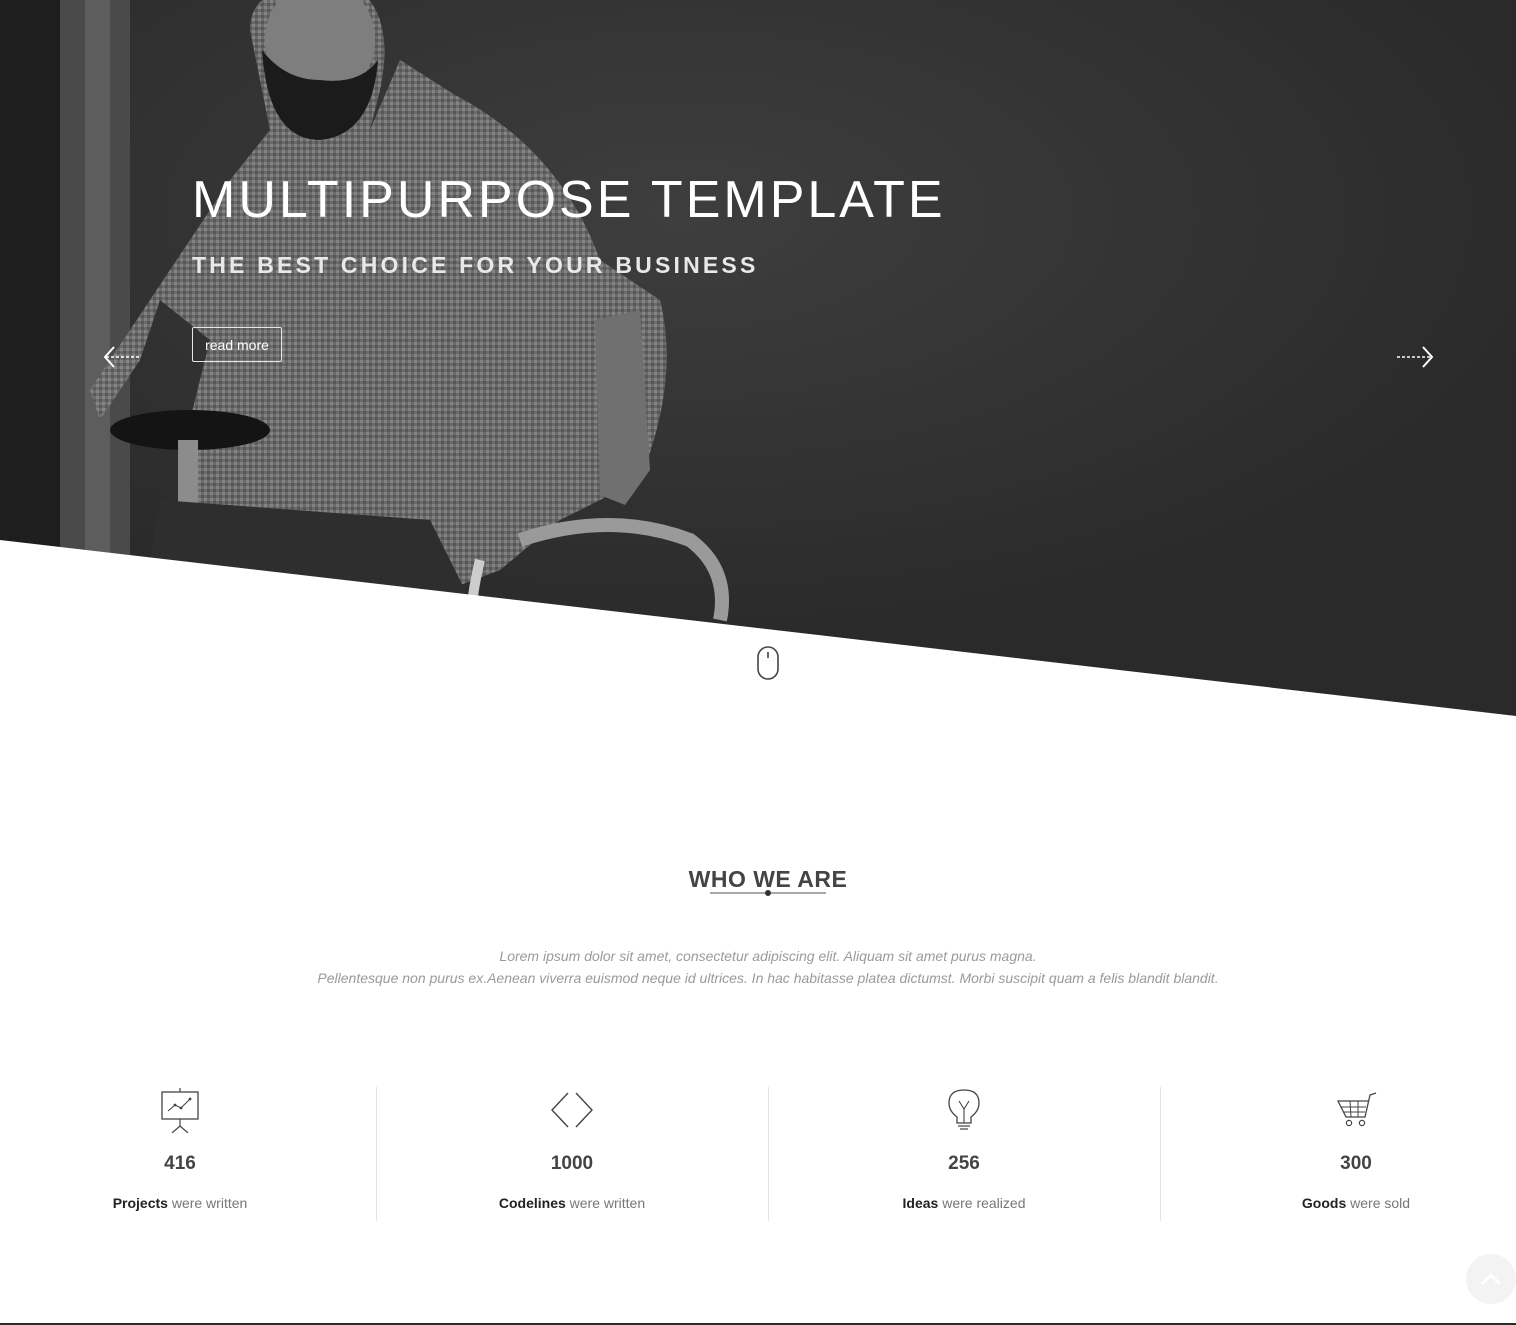  I want to click on stat-codelines: 1000 Codelines were written, so click(572, 1153).